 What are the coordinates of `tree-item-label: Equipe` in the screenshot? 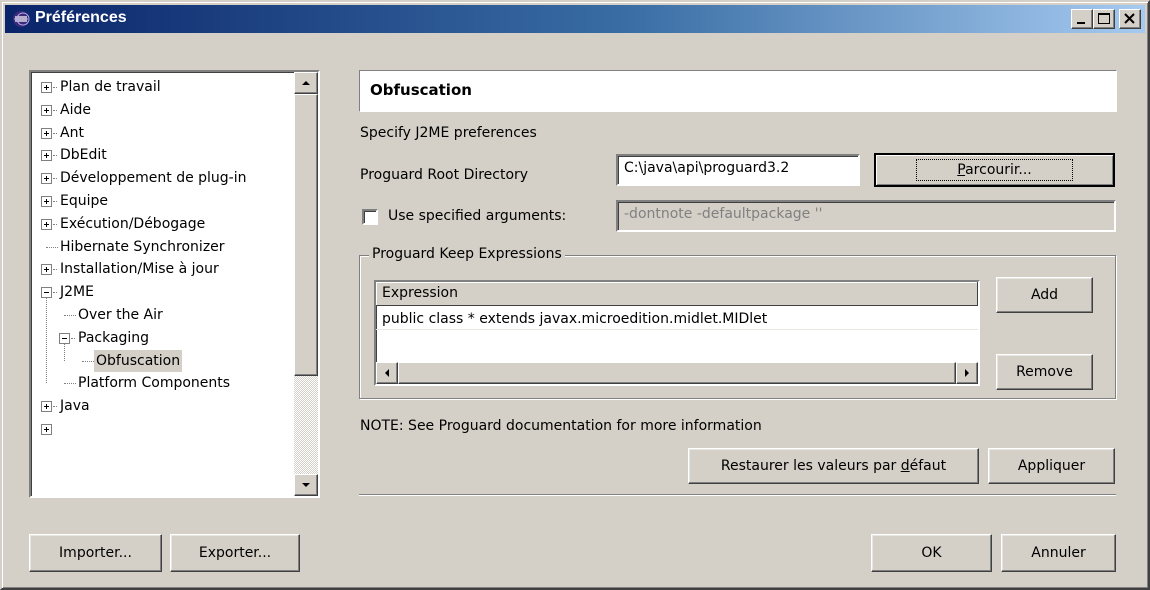 It's located at (84, 201).